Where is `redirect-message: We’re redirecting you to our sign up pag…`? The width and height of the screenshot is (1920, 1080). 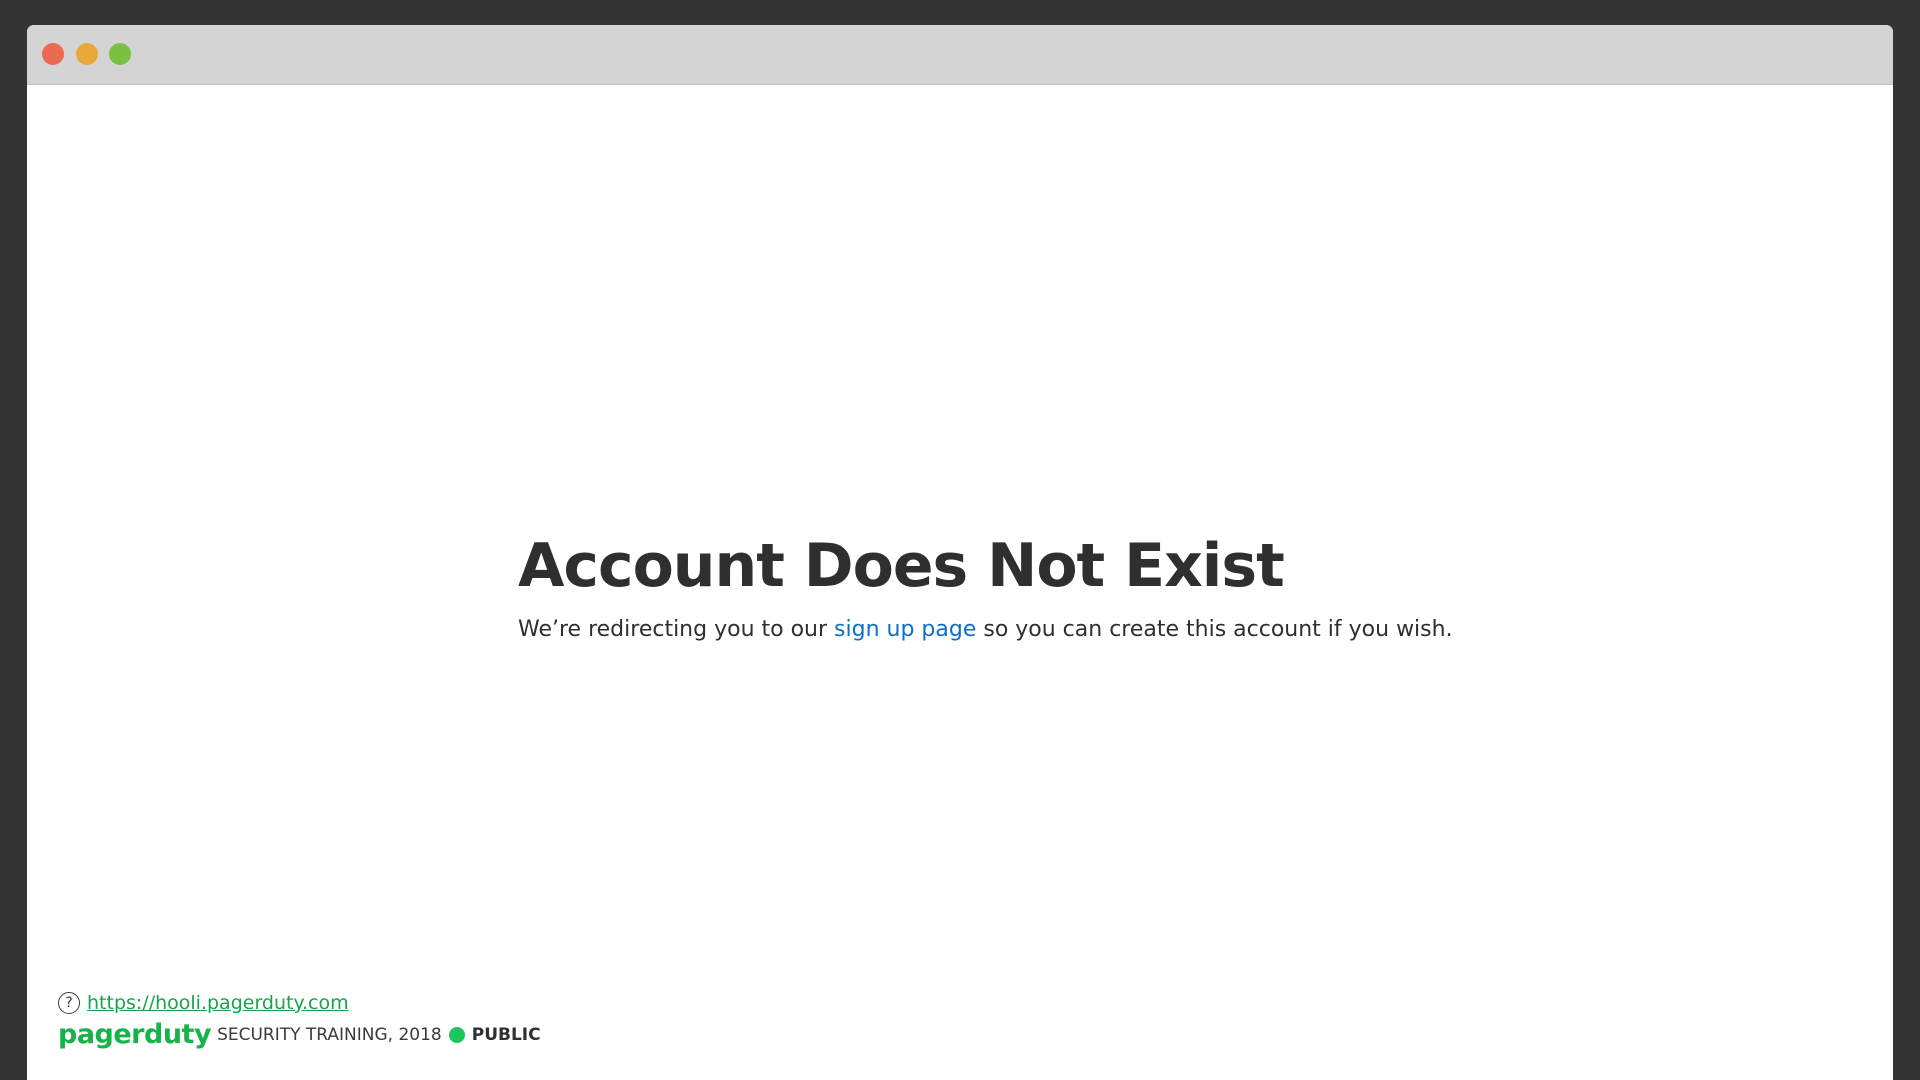
redirect-message: We’re redirecting you to our sign up pag… is located at coordinates (985, 629).